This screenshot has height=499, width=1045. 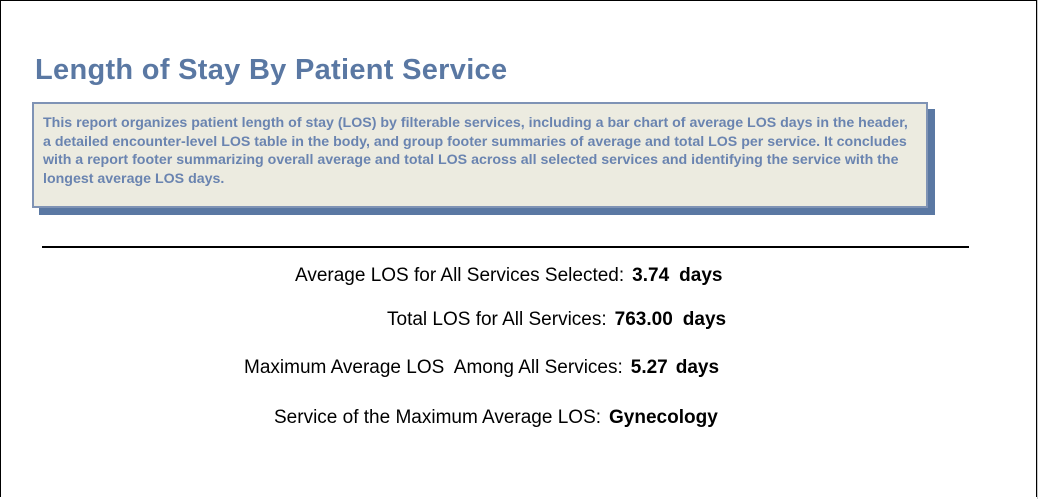 What do you see at coordinates (701, 275) in the screenshot?
I see `average-los-unit: days` at bounding box center [701, 275].